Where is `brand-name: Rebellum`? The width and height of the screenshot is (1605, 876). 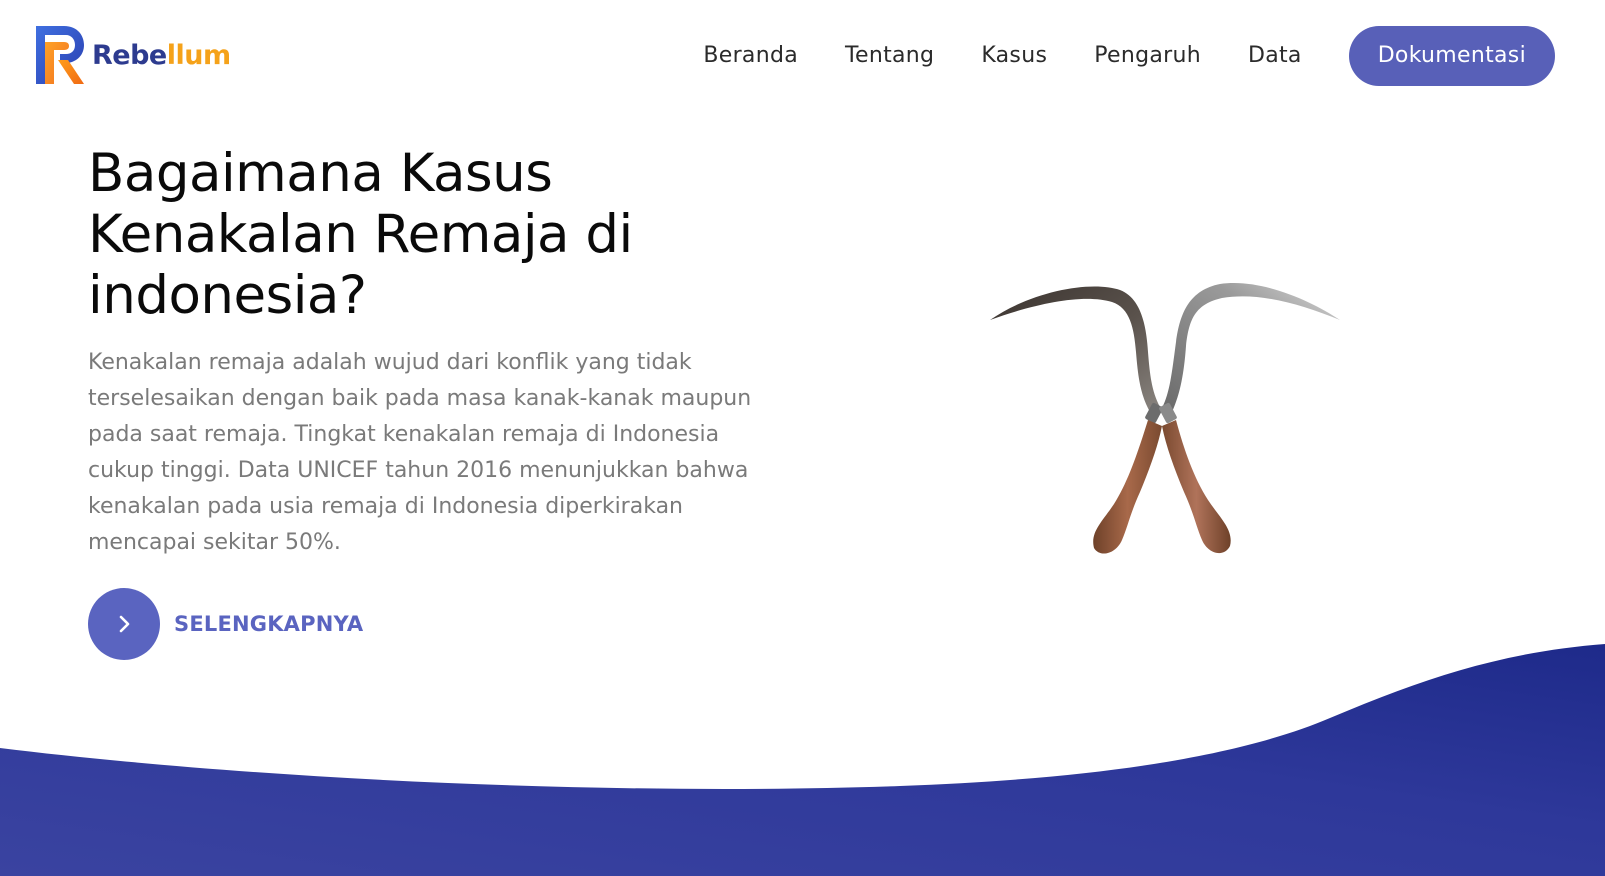
brand-name: Rebellum is located at coordinates (161, 55).